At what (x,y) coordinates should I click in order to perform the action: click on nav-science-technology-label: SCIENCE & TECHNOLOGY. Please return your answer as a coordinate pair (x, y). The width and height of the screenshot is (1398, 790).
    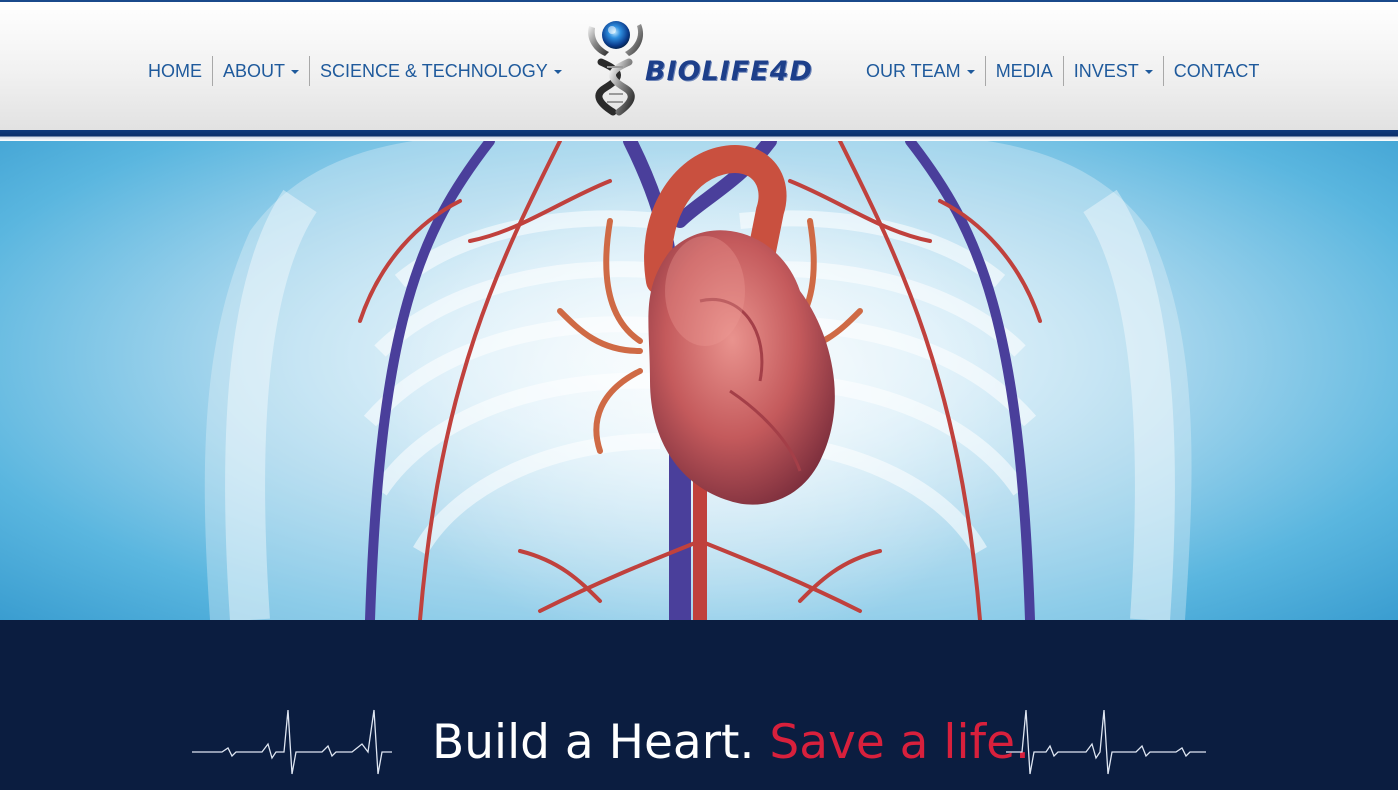
    Looking at the image, I should click on (434, 71).